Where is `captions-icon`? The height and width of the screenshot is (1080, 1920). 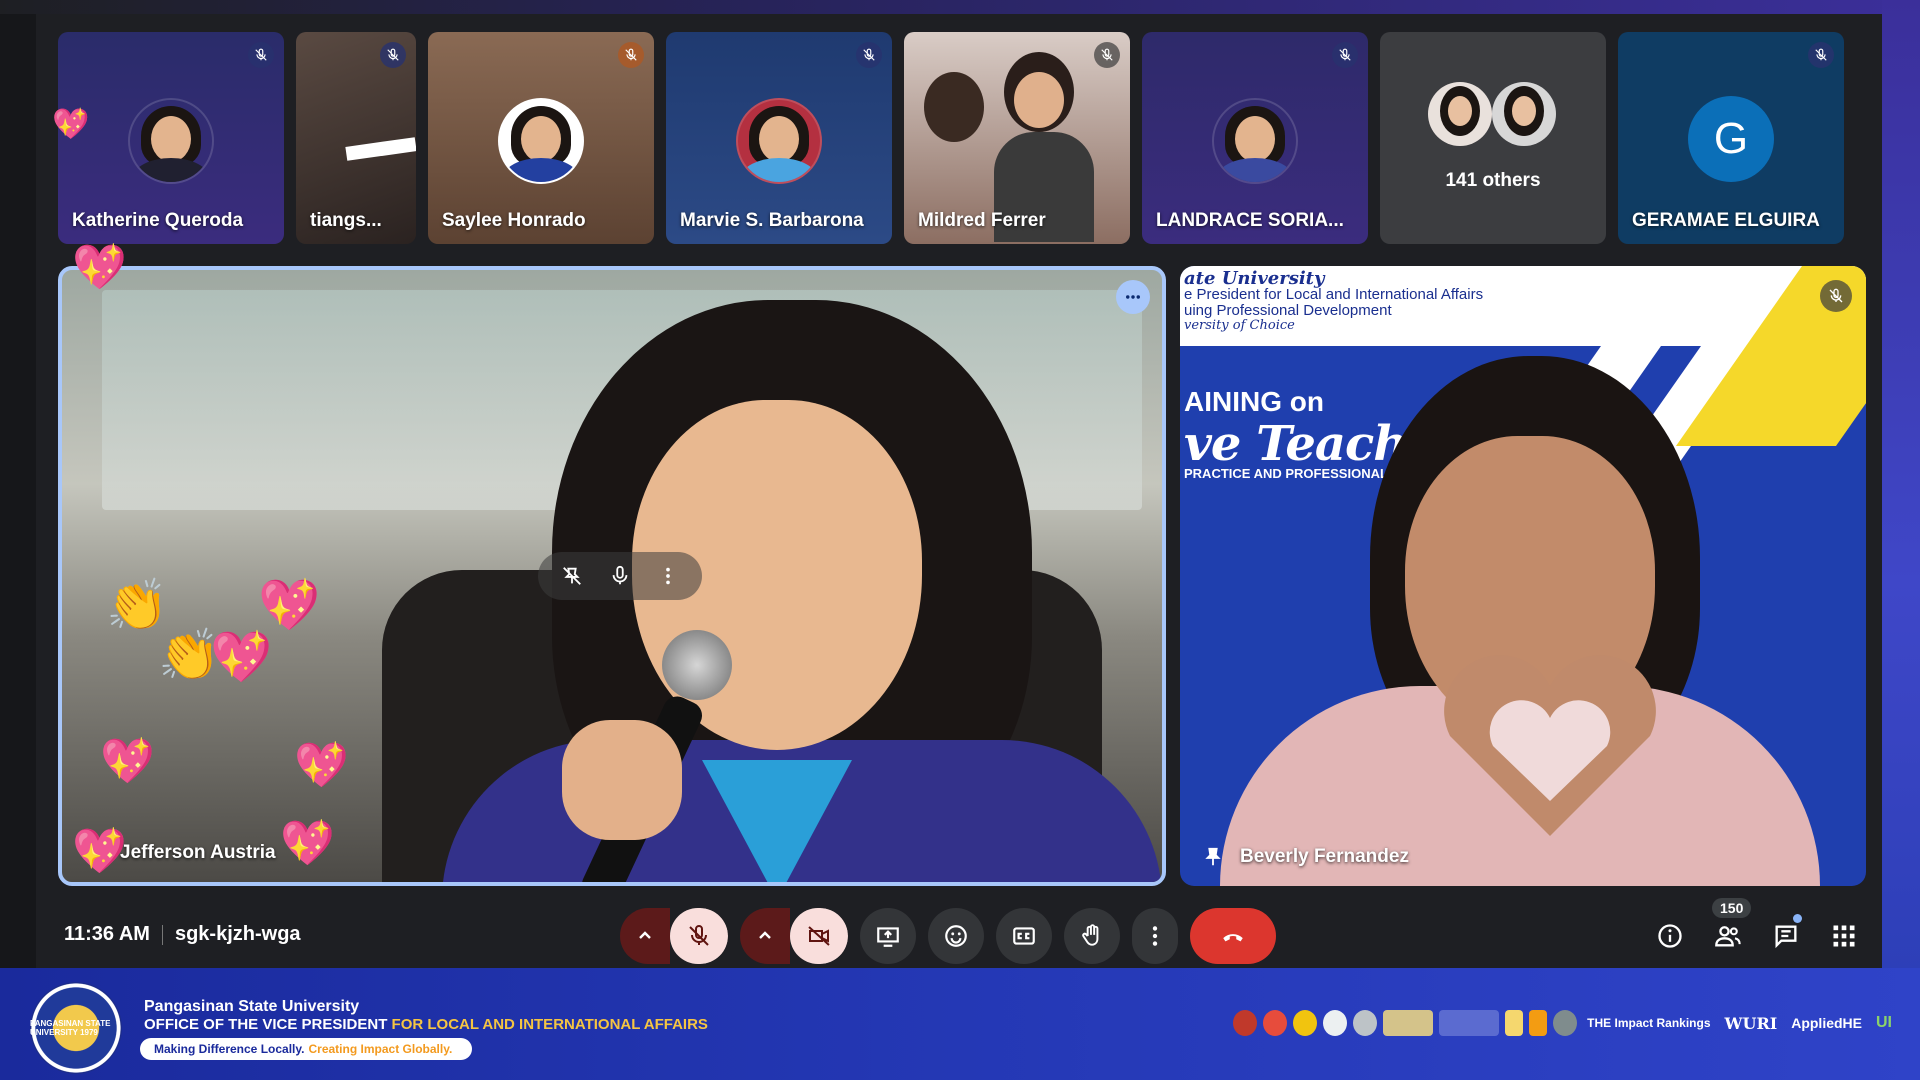
captions-icon is located at coordinates (1024, 936).